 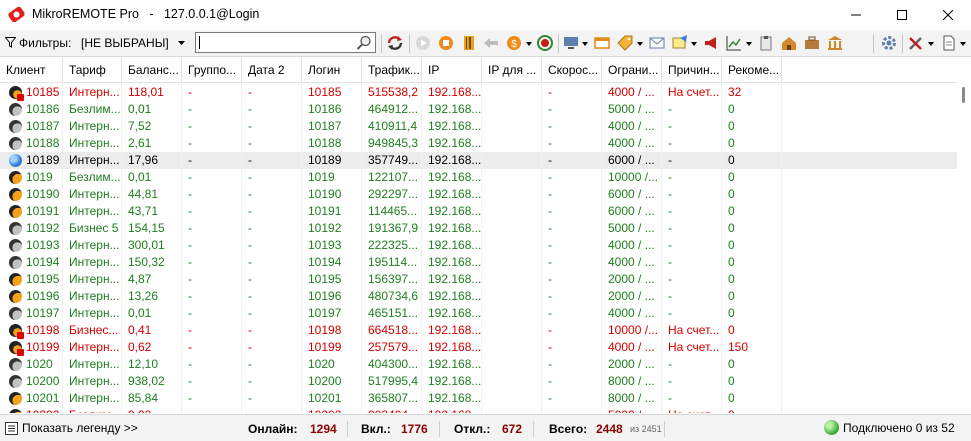 What do you see at coordinates (902, 15) in the screenshot?
I see `maximize-button` at bounding box center [902, 15].